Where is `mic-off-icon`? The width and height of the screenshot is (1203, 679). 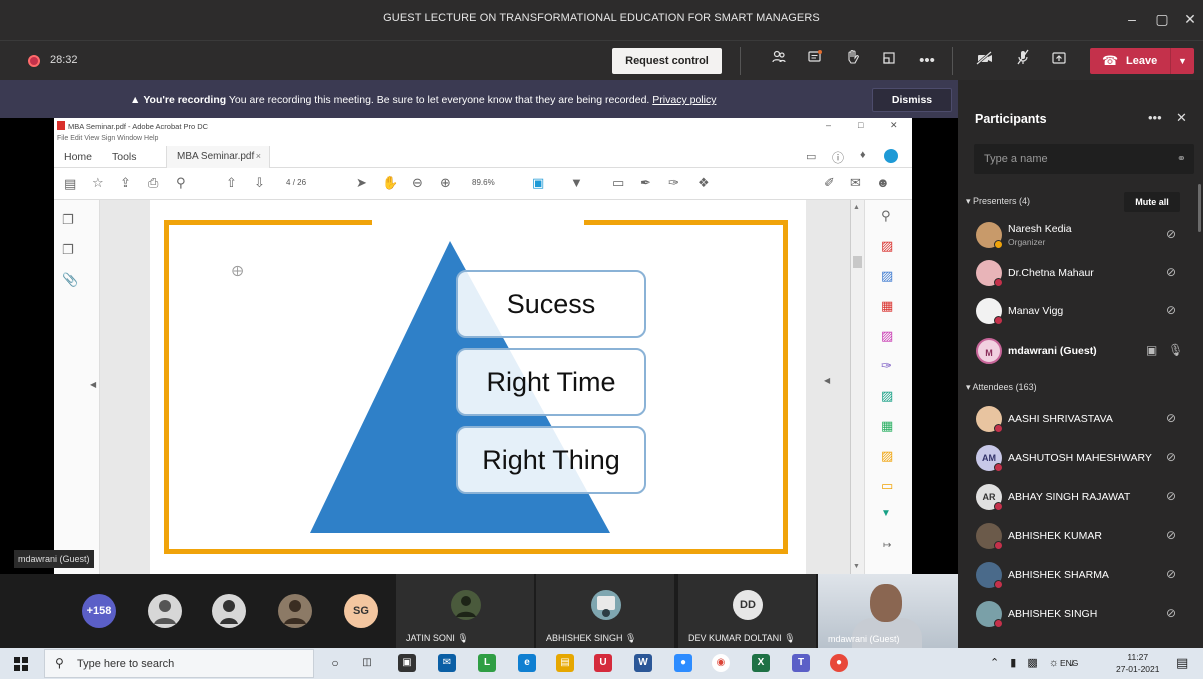
mic-off-icon is located at coordinates (1023, 61).